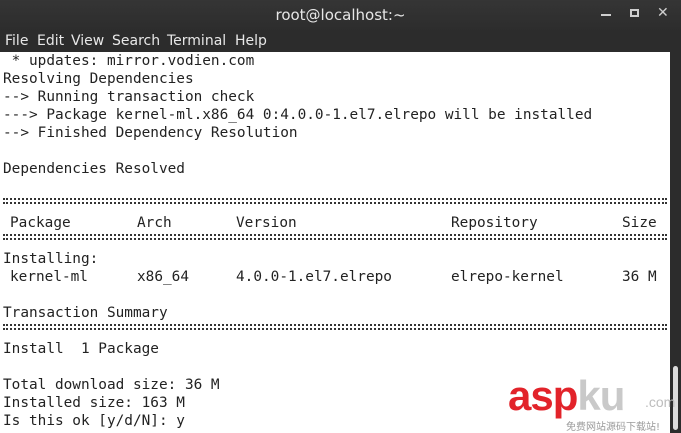  I want to click on title-bar: root@localhost:~ ✕, so click(340, 16).